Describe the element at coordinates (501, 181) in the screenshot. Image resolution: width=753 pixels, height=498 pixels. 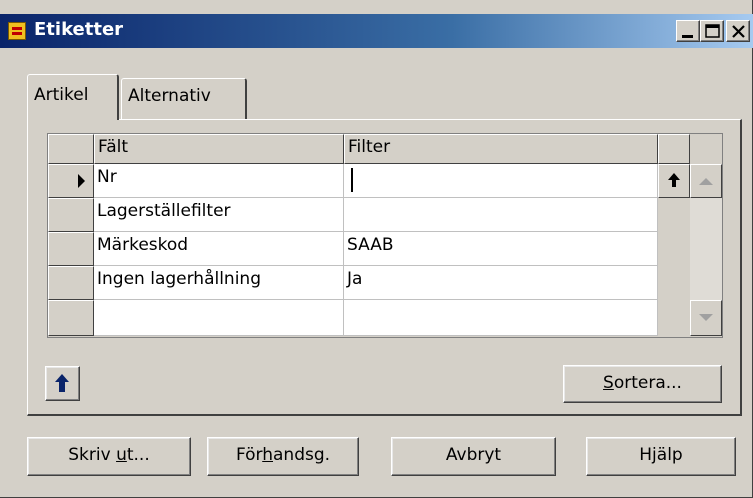
I see `filter-input-nr` at that location.